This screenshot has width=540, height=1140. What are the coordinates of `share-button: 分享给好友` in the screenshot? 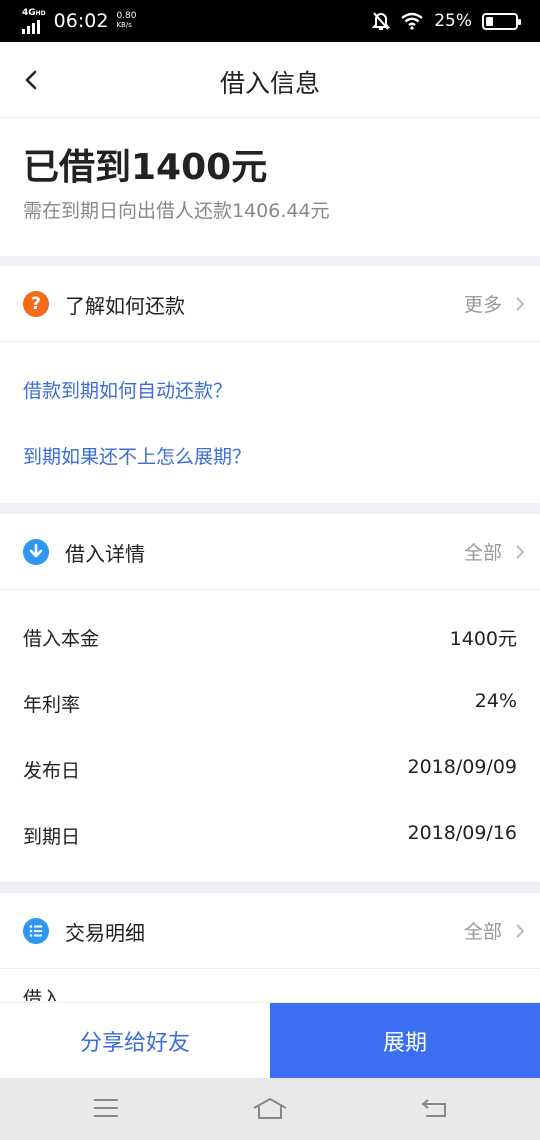 It's located at (135, 1041).